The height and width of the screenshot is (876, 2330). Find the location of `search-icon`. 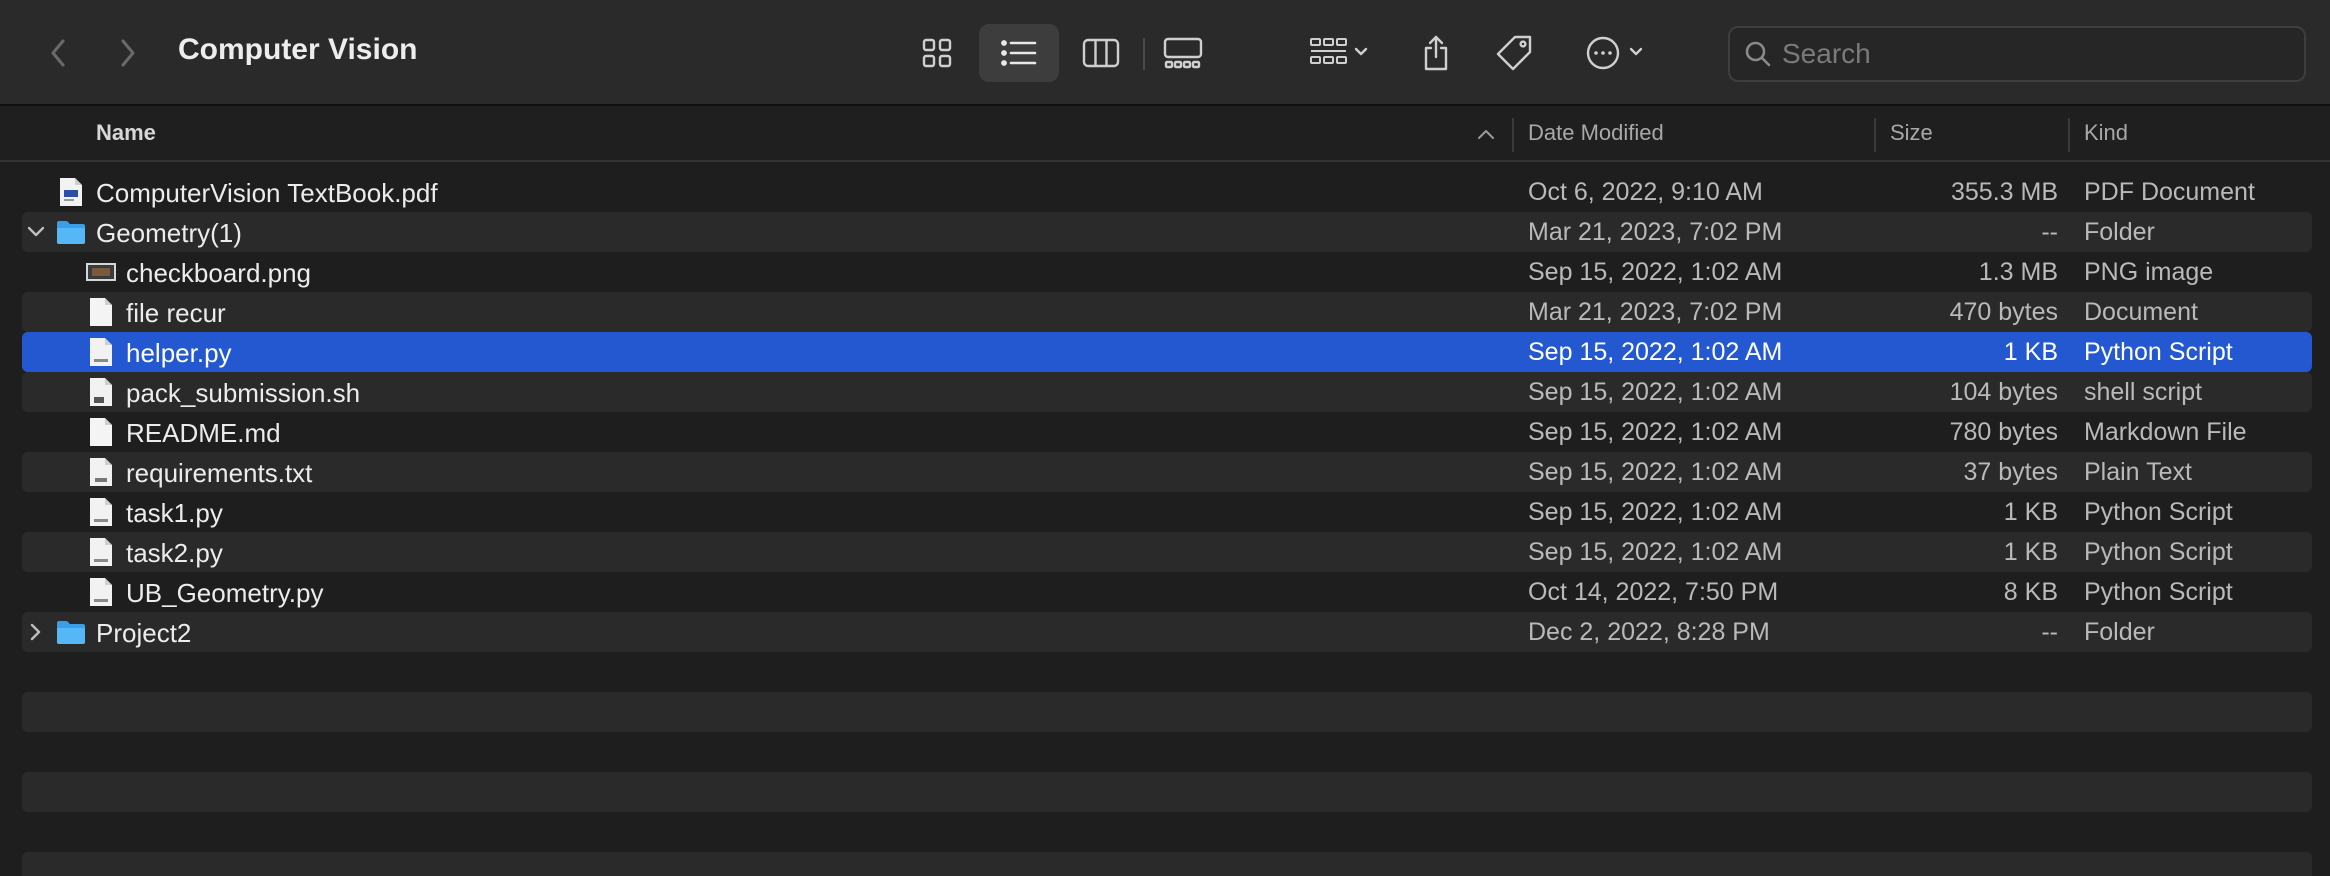

search-icon is located at coordinates (1758, 54).